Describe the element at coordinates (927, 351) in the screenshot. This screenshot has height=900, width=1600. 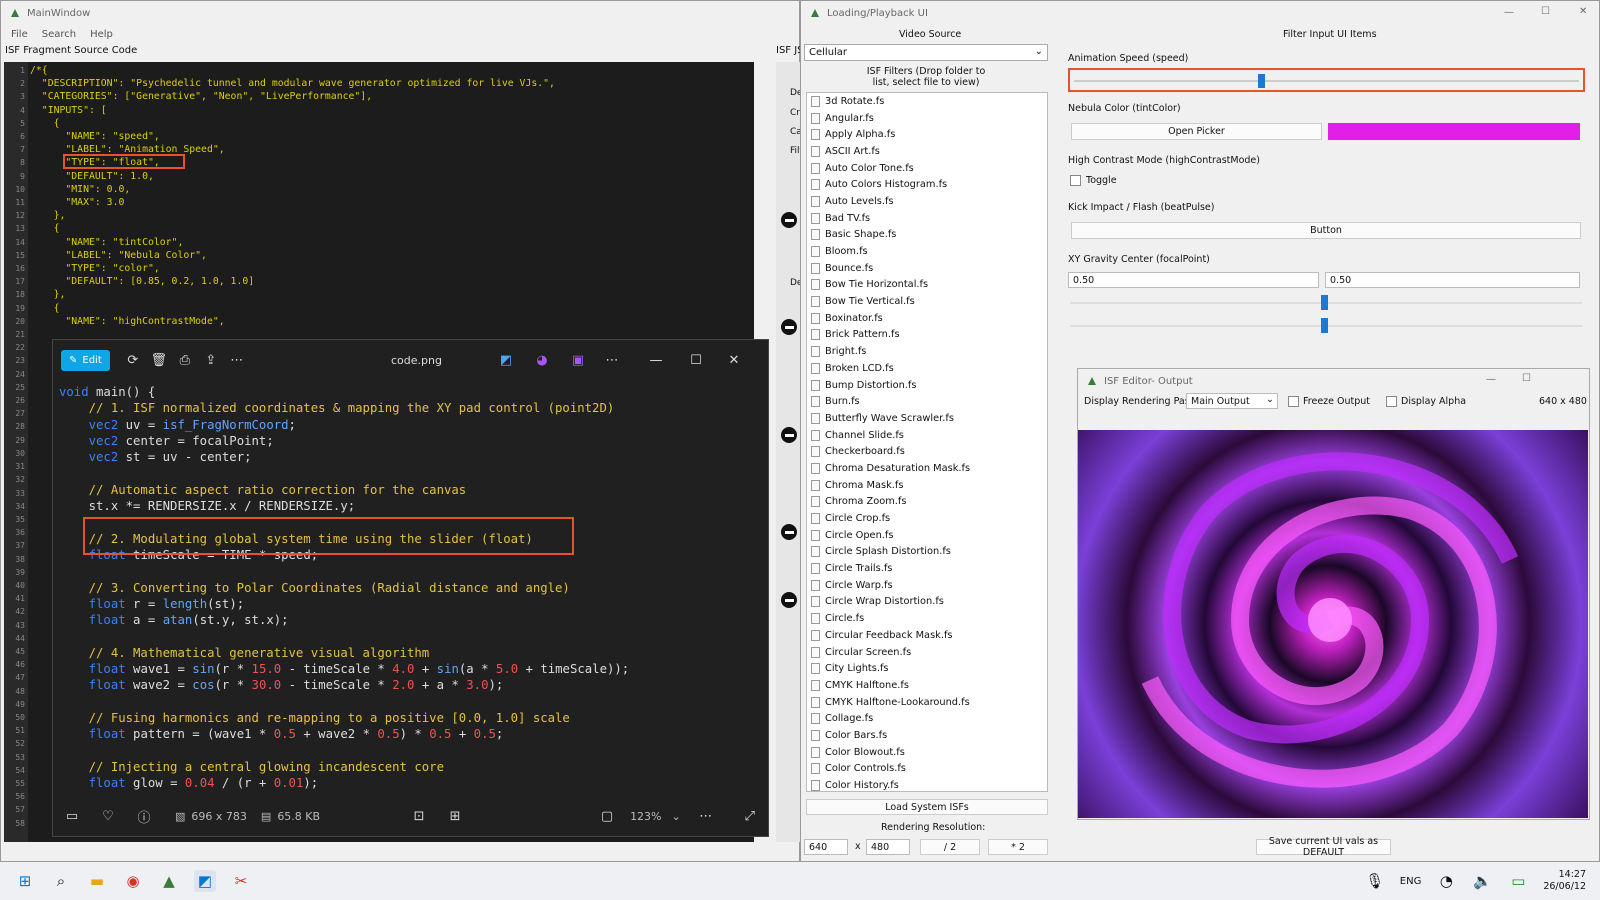
I see `filter-list-item: Bright.fs` at that location.